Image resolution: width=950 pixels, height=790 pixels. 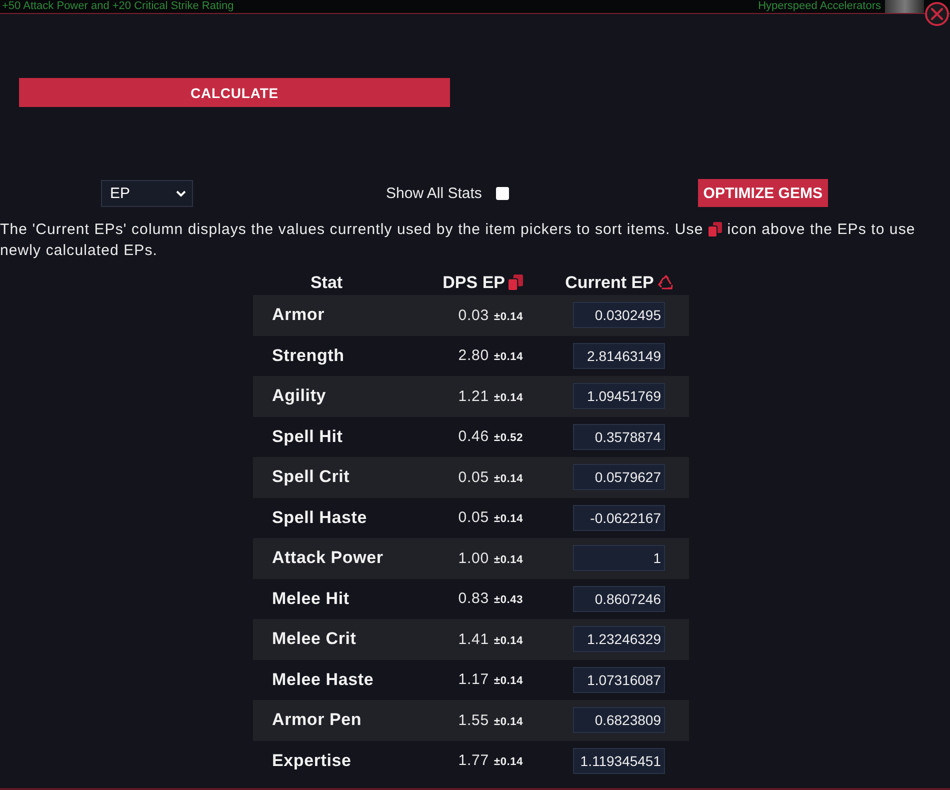 What do you see at coordinates (311, 760) in the screenshot?
I see `stat-name: Expertise` at bounding box center [311, 760].